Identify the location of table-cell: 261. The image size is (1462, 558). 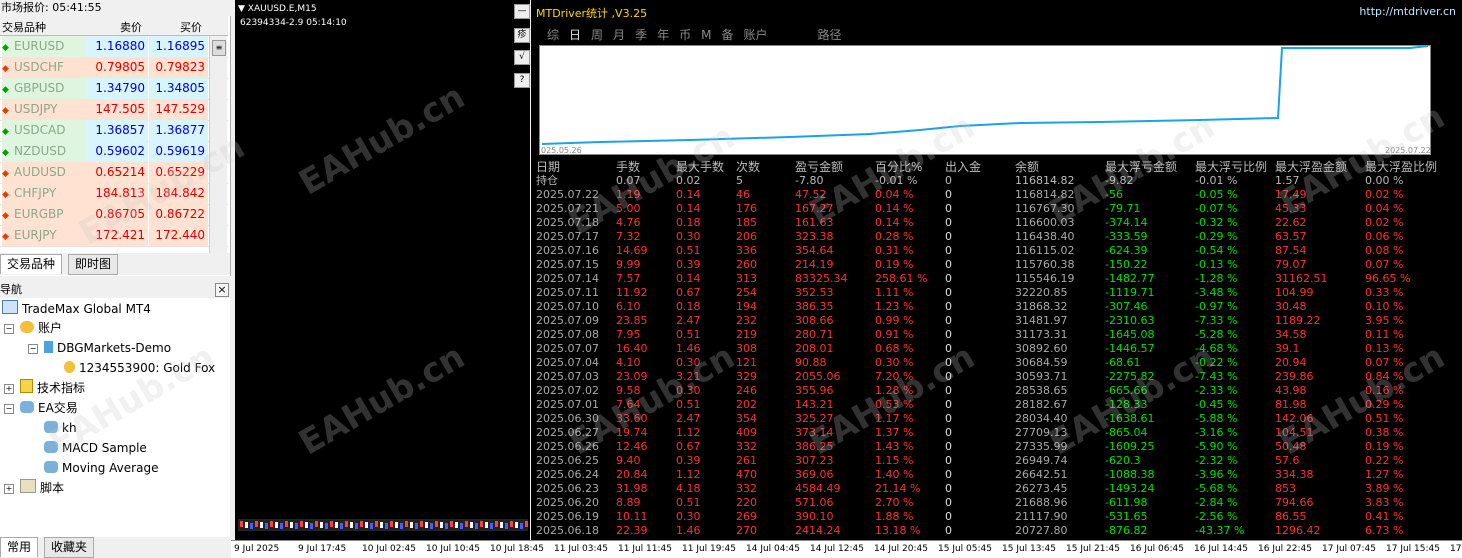
(746, 460).